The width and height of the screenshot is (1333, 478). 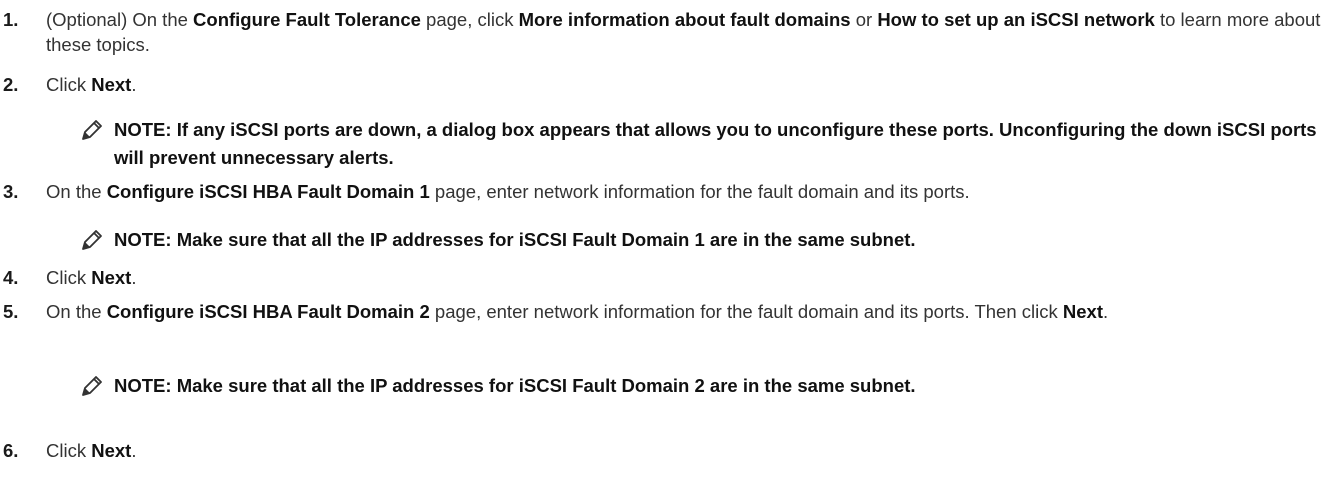 What do you see at coordinates (11, 84) in the screenshot?
I see `step-number: 2.` at bounding box center [11, 84].